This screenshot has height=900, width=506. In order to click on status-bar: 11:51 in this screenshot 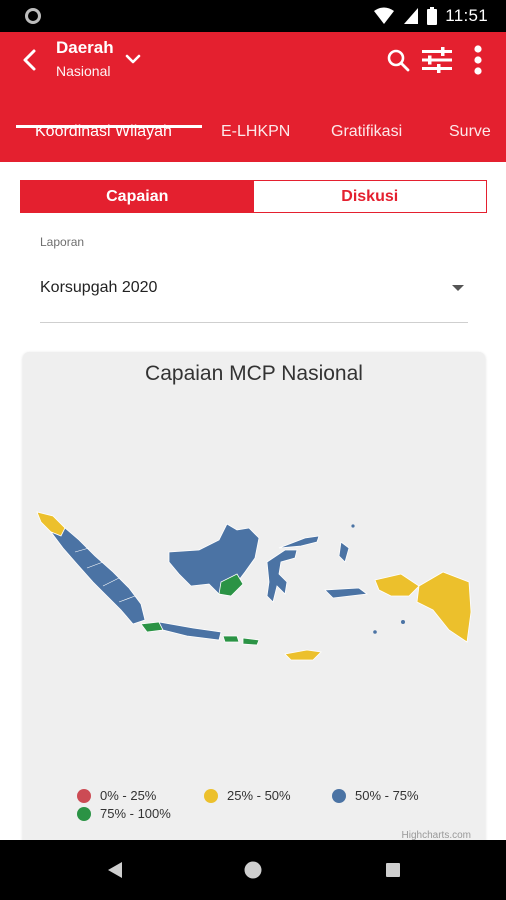, I will do `click(253, 16)`.